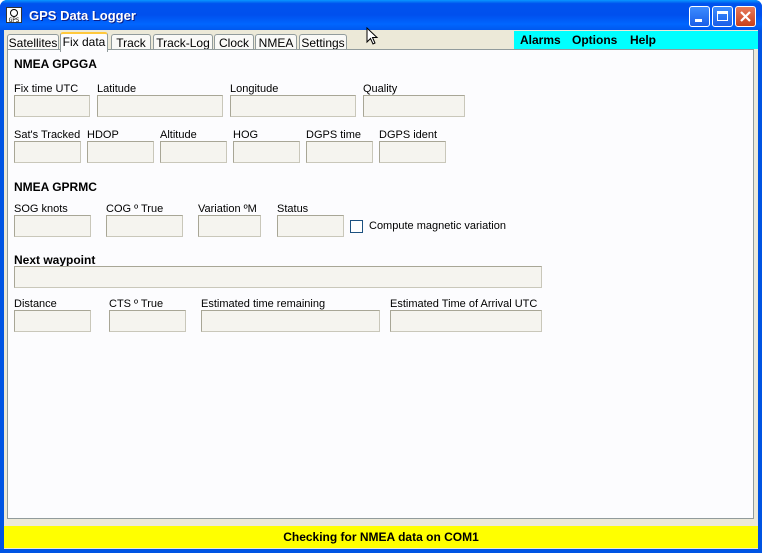 The height and width of the screenshot is (553, 762). What do you see at coordinates (84, 42) in the screenshot?
I see `tab-fix-data: Fix data` at bounding box center [84, 42].